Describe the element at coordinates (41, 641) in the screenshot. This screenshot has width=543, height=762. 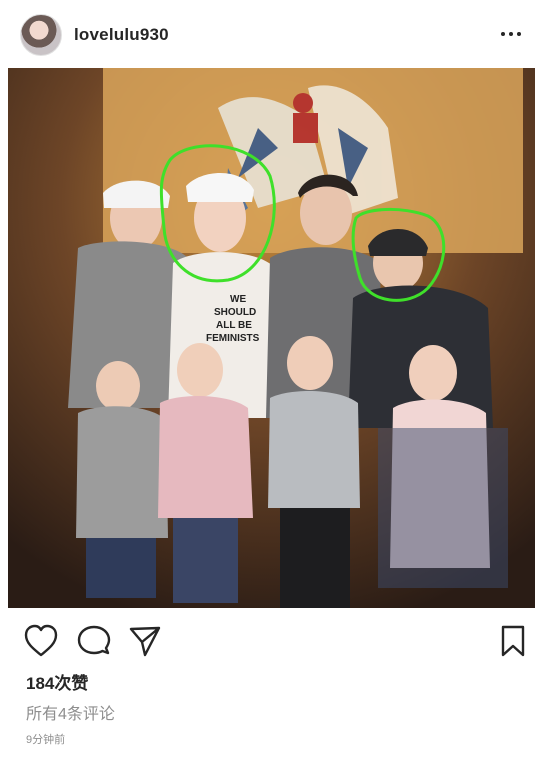
I see `heart-icon` at that location.